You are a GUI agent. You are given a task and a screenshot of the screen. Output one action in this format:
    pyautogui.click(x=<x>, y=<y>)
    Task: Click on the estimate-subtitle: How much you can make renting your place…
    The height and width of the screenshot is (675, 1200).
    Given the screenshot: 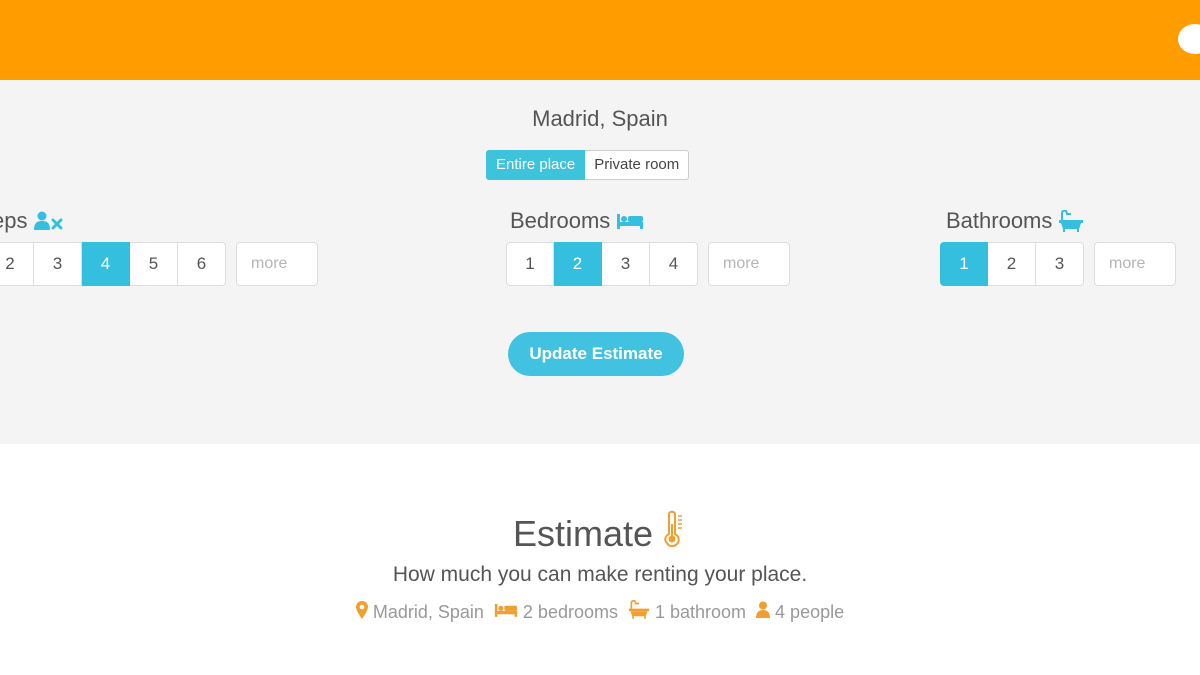 What is the action you would take?
    pyautogui.click(x=600, y=574)
    